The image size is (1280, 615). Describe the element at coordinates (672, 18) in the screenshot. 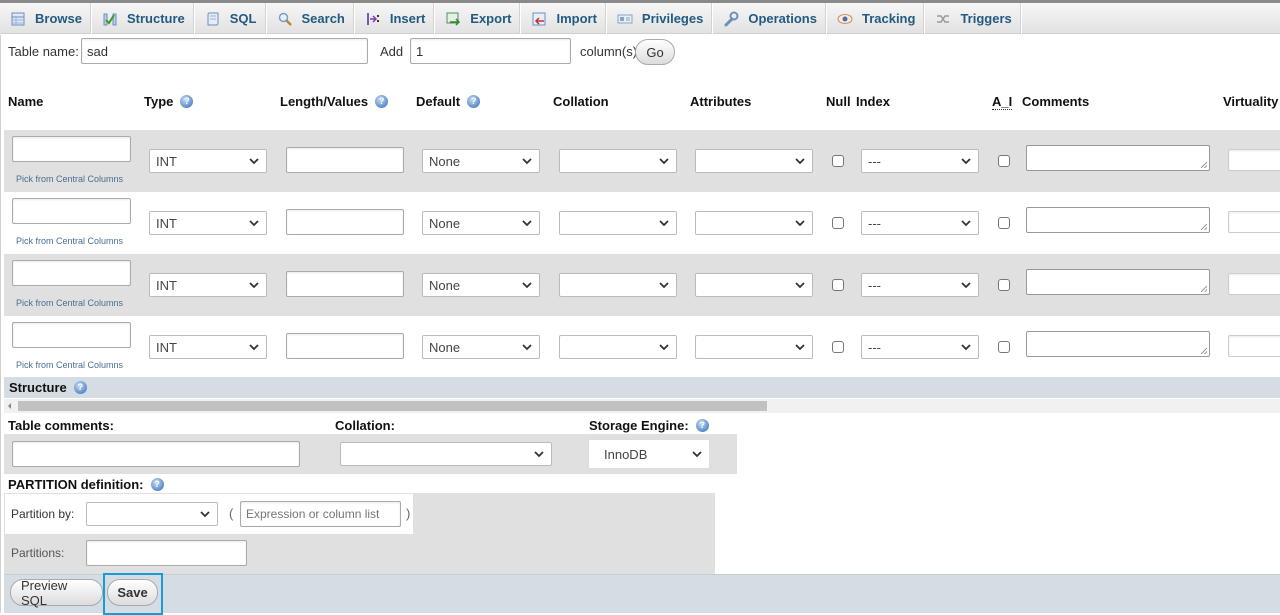

I see `tab-label: Privileges` at that location.